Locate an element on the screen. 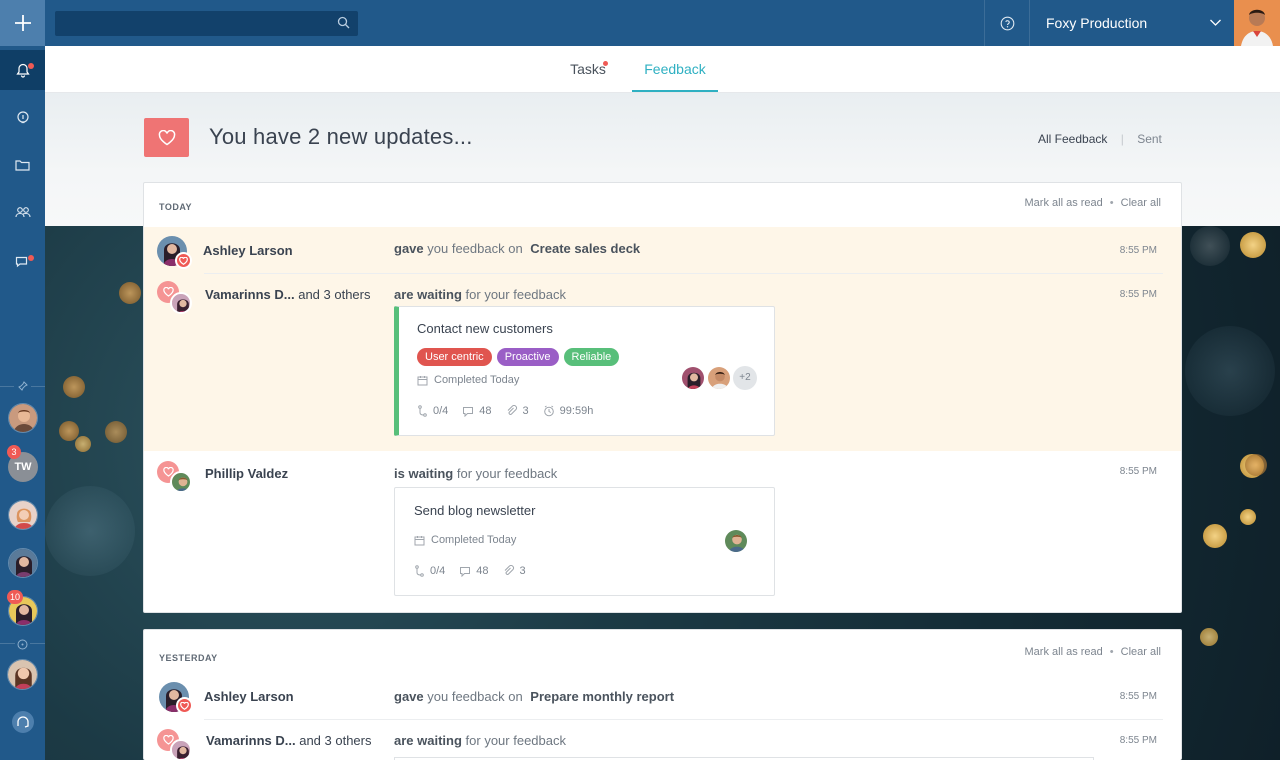  add-button is located at coordinates (22, 23).